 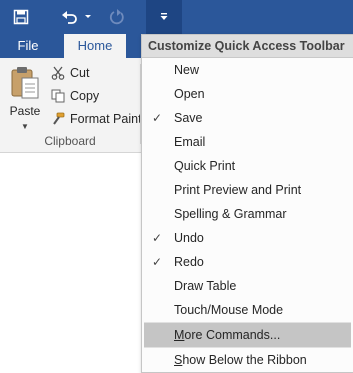 I want to click on save-icon, so click(x=21, y=17).